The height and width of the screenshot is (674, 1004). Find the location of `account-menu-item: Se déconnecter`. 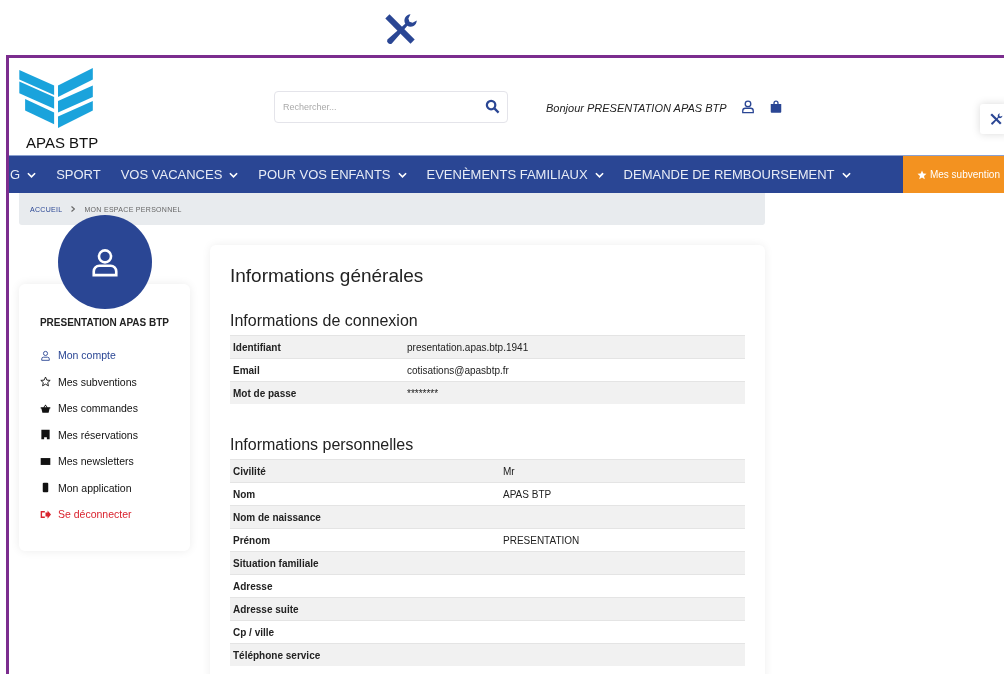

account-menu-item: Se déconnecter is located at coordinates (115, 514).